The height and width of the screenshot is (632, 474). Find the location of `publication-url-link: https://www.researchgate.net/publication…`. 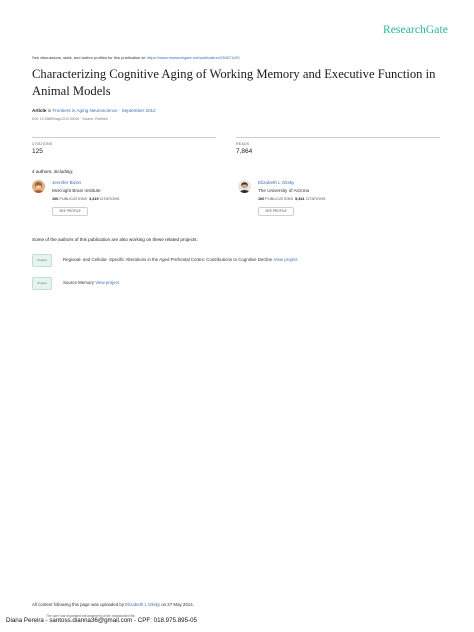

publication-url-link: https://www.researchgate.net/publication… is located at coordinates (193, 57).